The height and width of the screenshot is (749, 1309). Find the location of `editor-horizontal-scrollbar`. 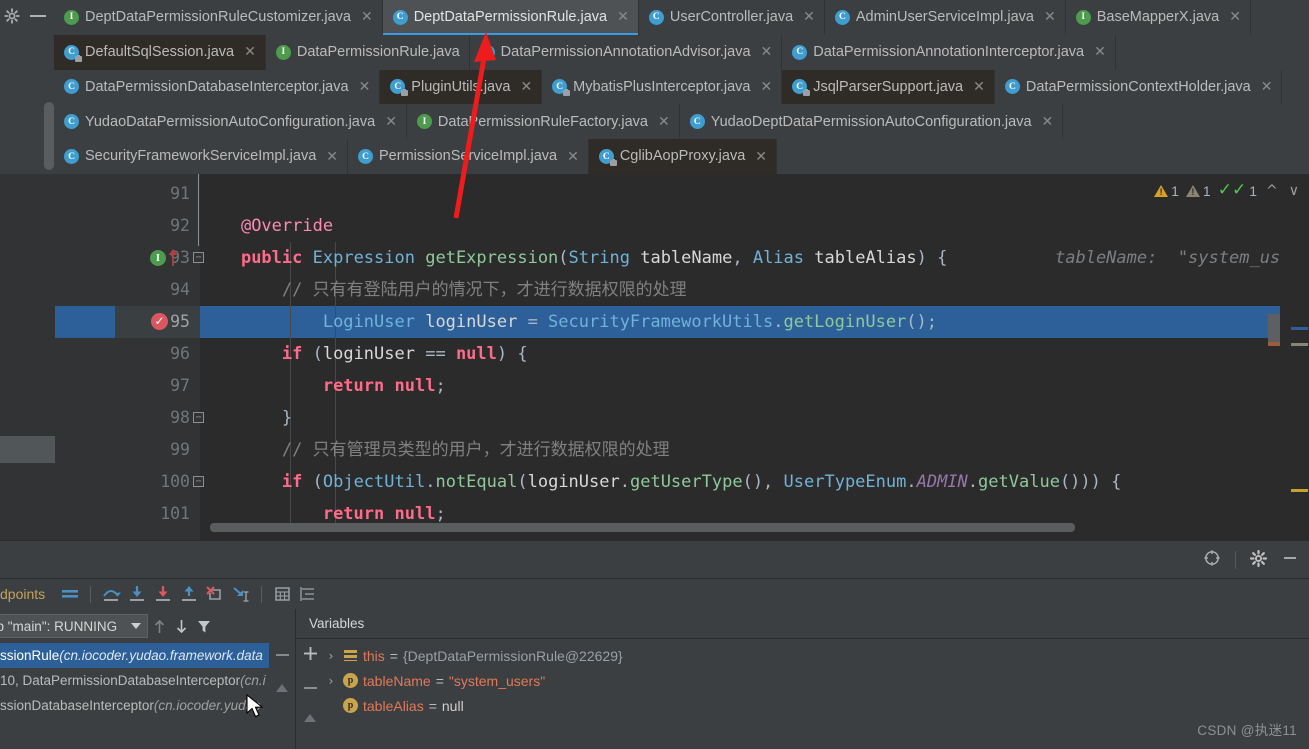

editor-horizontal-scrollbar is located at coordinates (642, 527).